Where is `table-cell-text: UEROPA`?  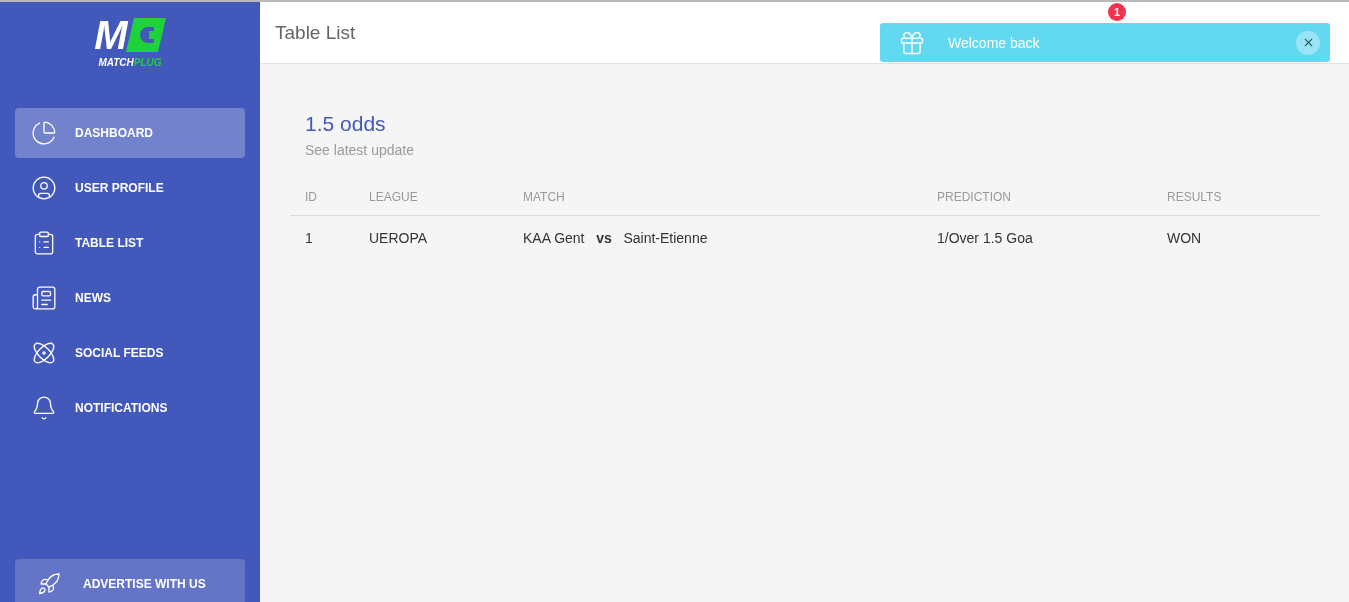 table-cell-text: UEROPA is located at coordinates (399, 238).